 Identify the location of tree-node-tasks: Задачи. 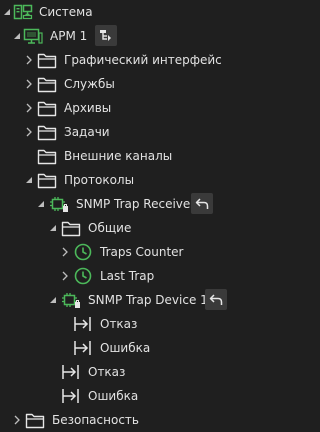
(123, 132).